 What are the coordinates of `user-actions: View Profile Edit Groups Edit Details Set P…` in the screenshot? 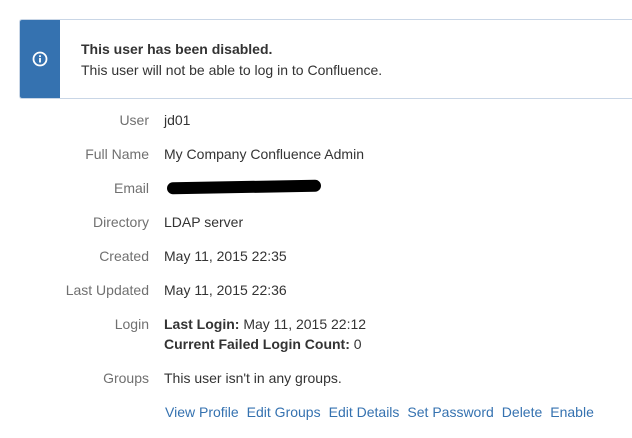 It's located at (383, 412).